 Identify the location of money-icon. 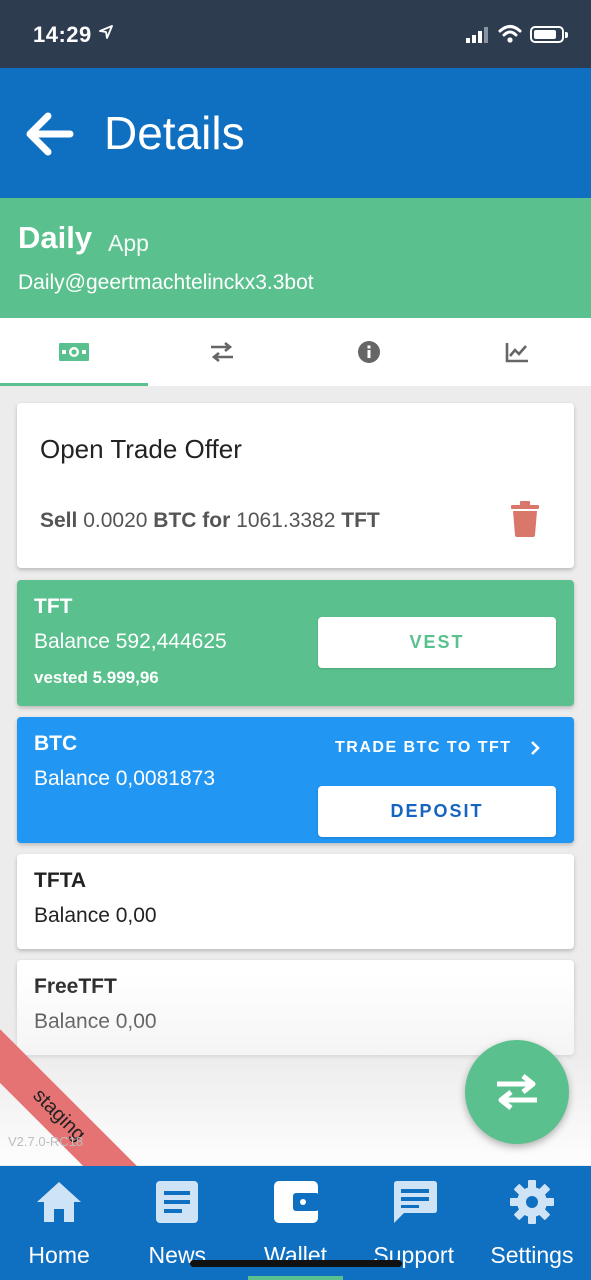
(73, 352).